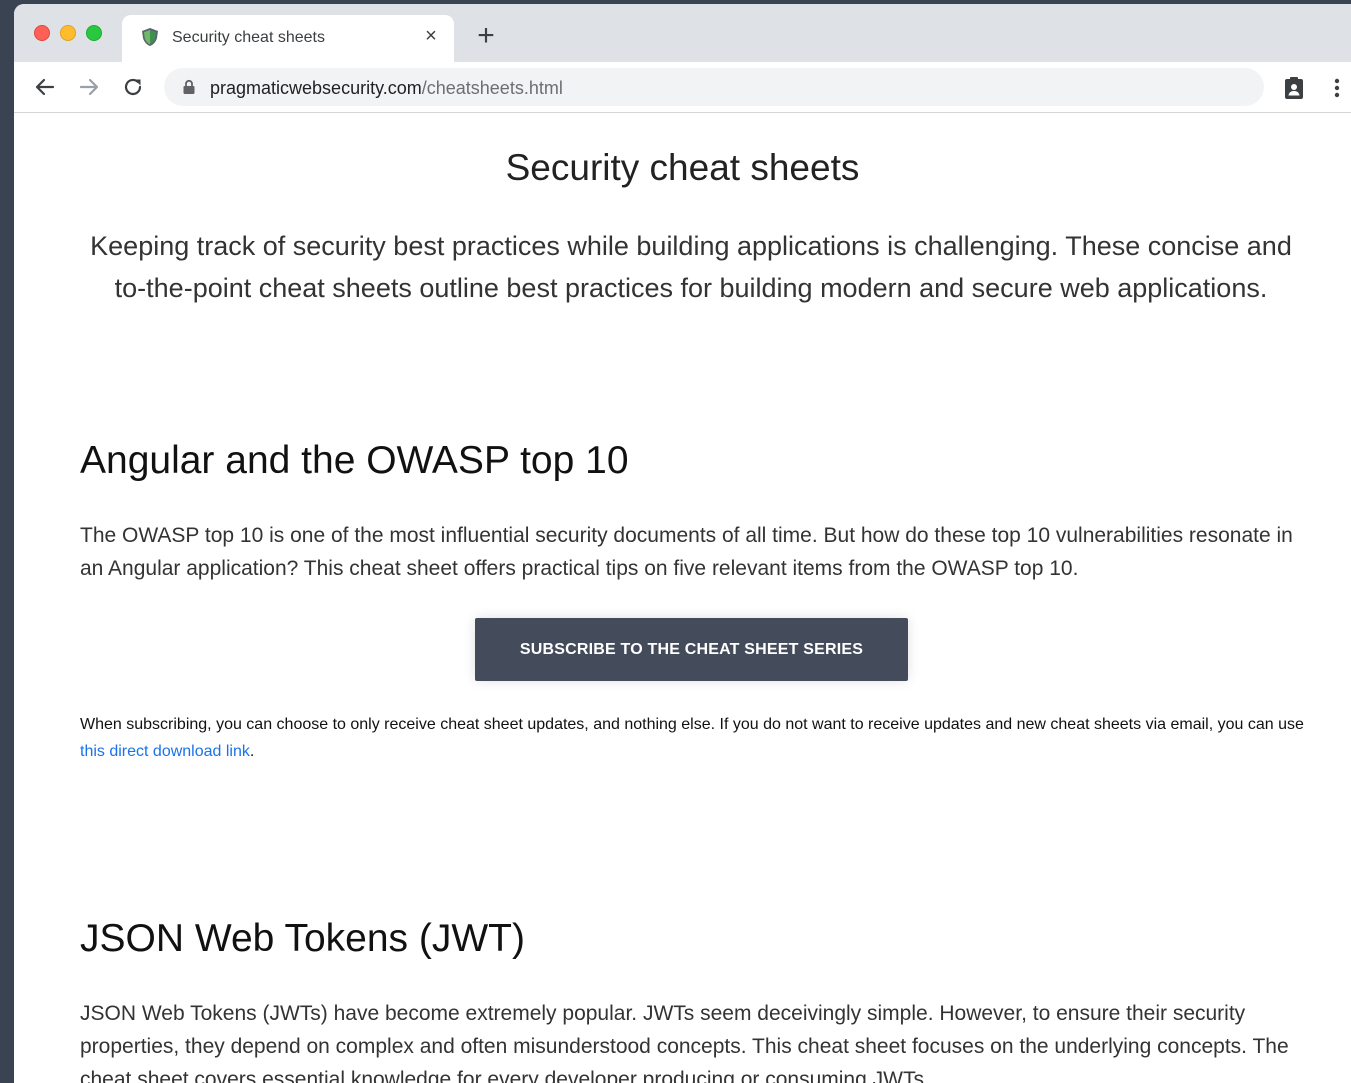 This screenshot has height=1083, width=1351. I want to click on arrow-left-icon, so click(45, 87).